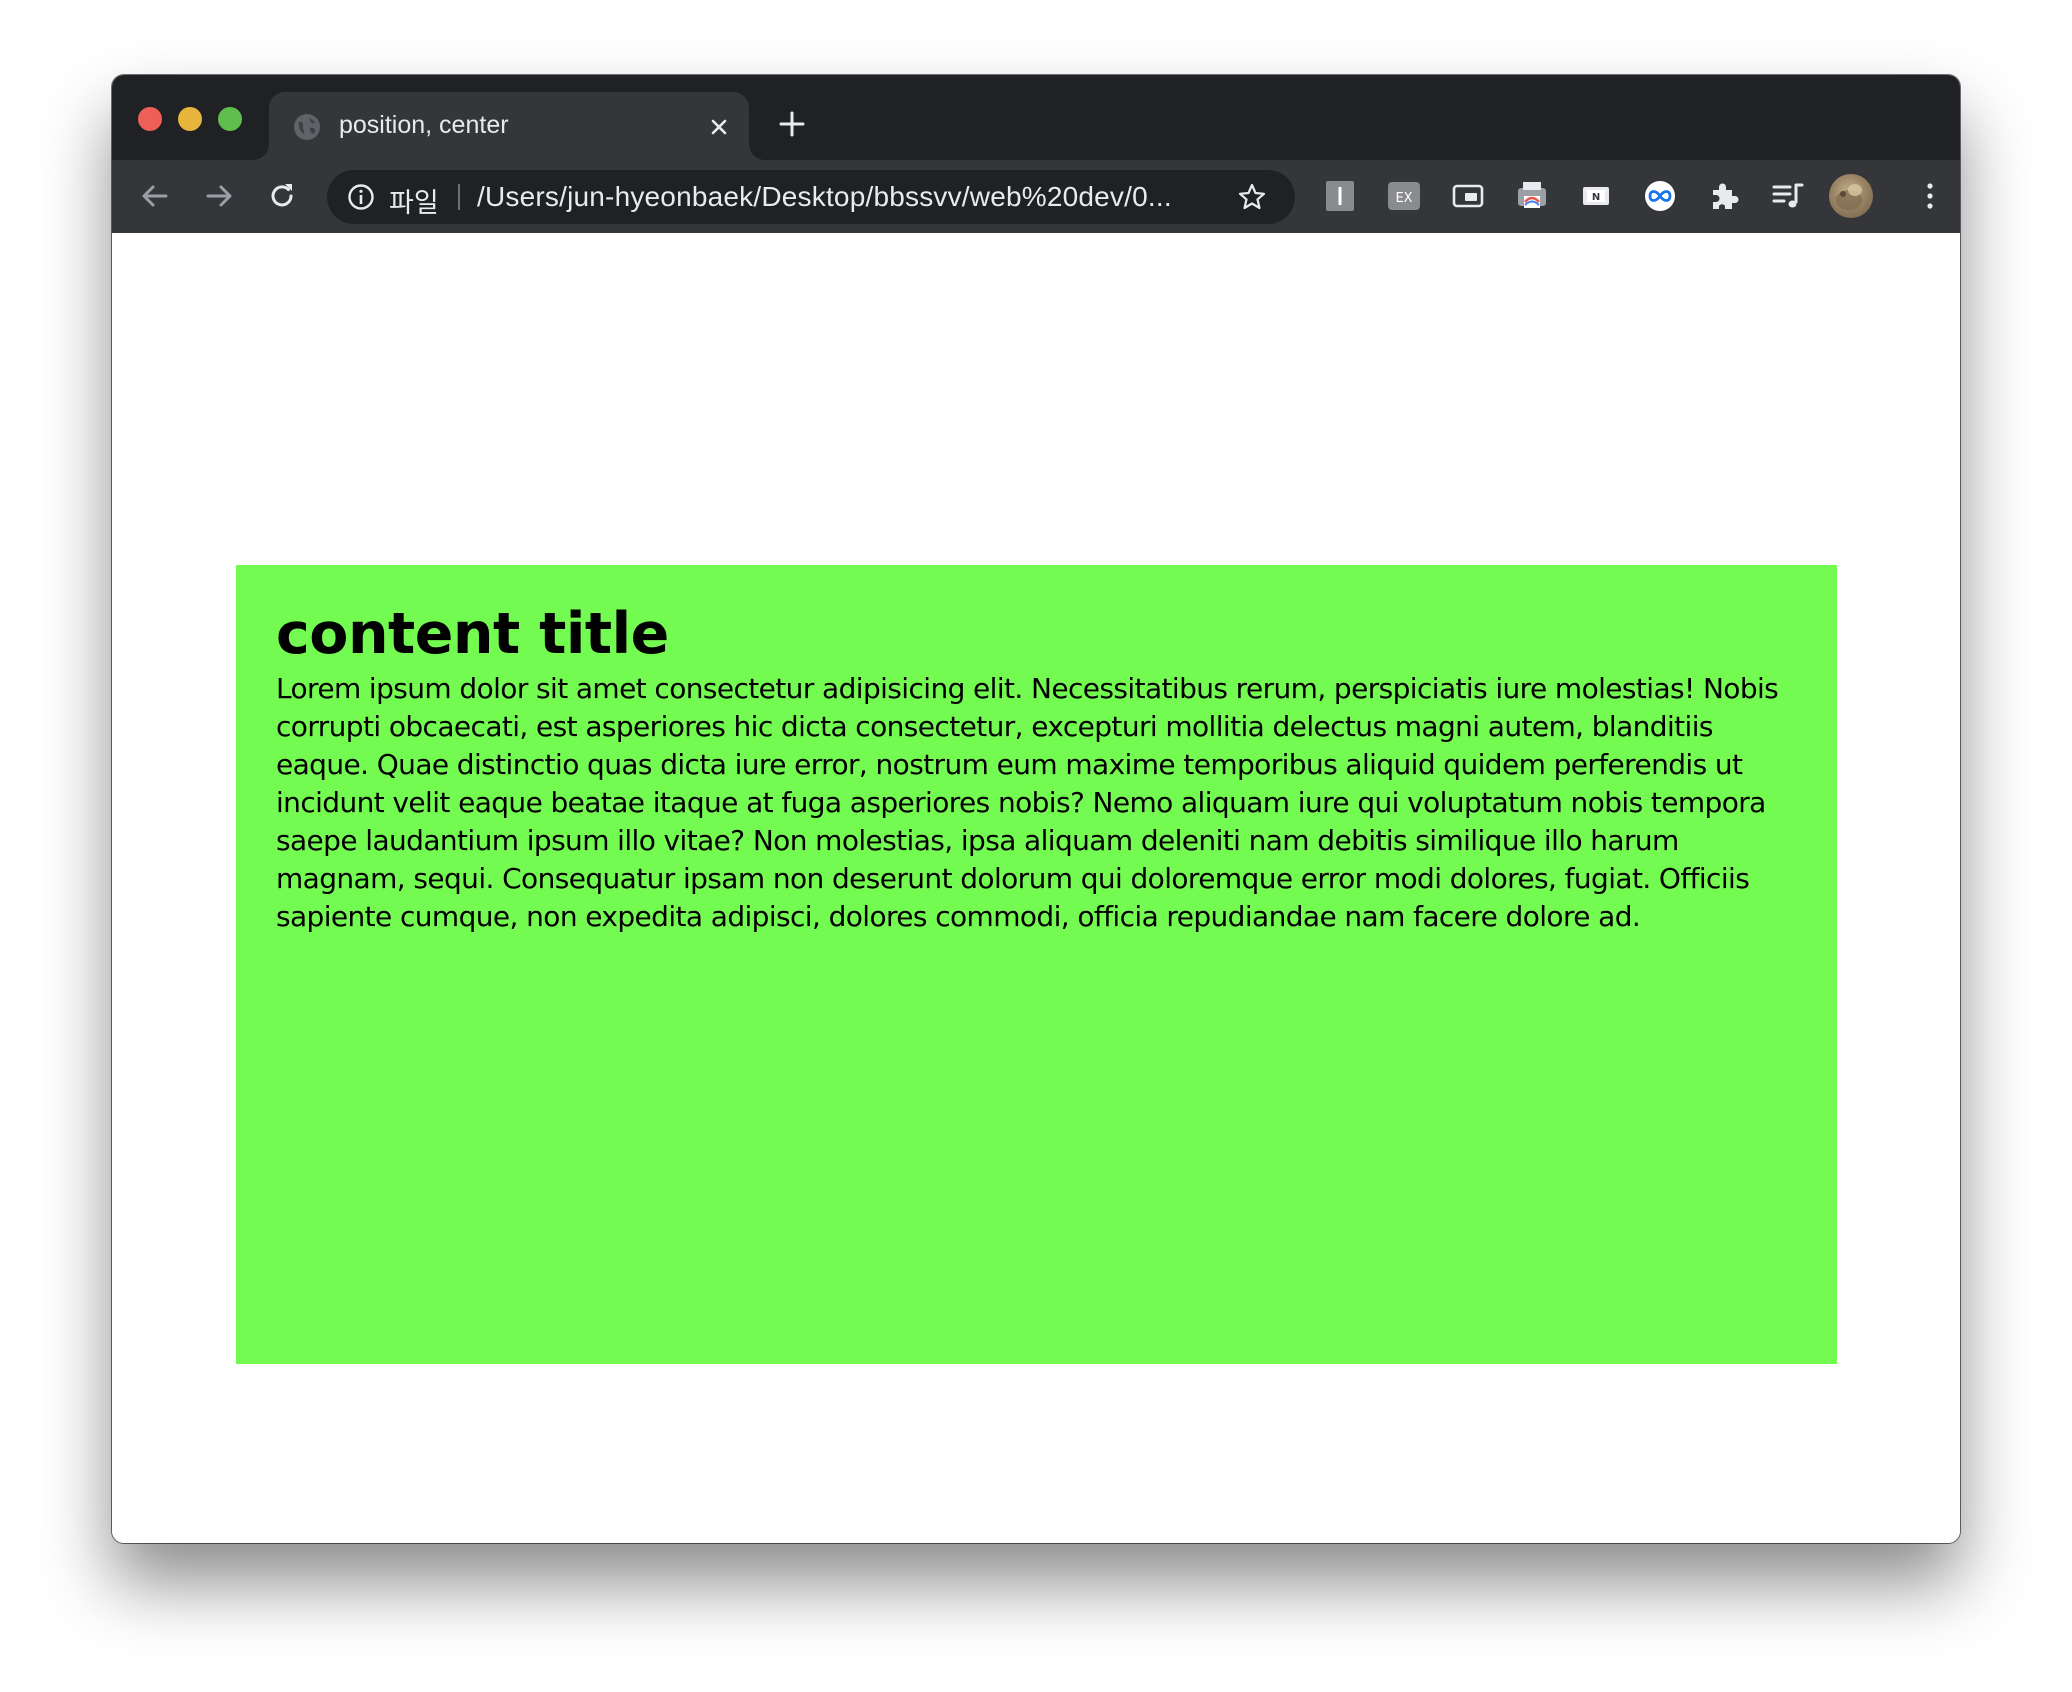  I want to click on extension-infinity-icon, so click(1660, 196).